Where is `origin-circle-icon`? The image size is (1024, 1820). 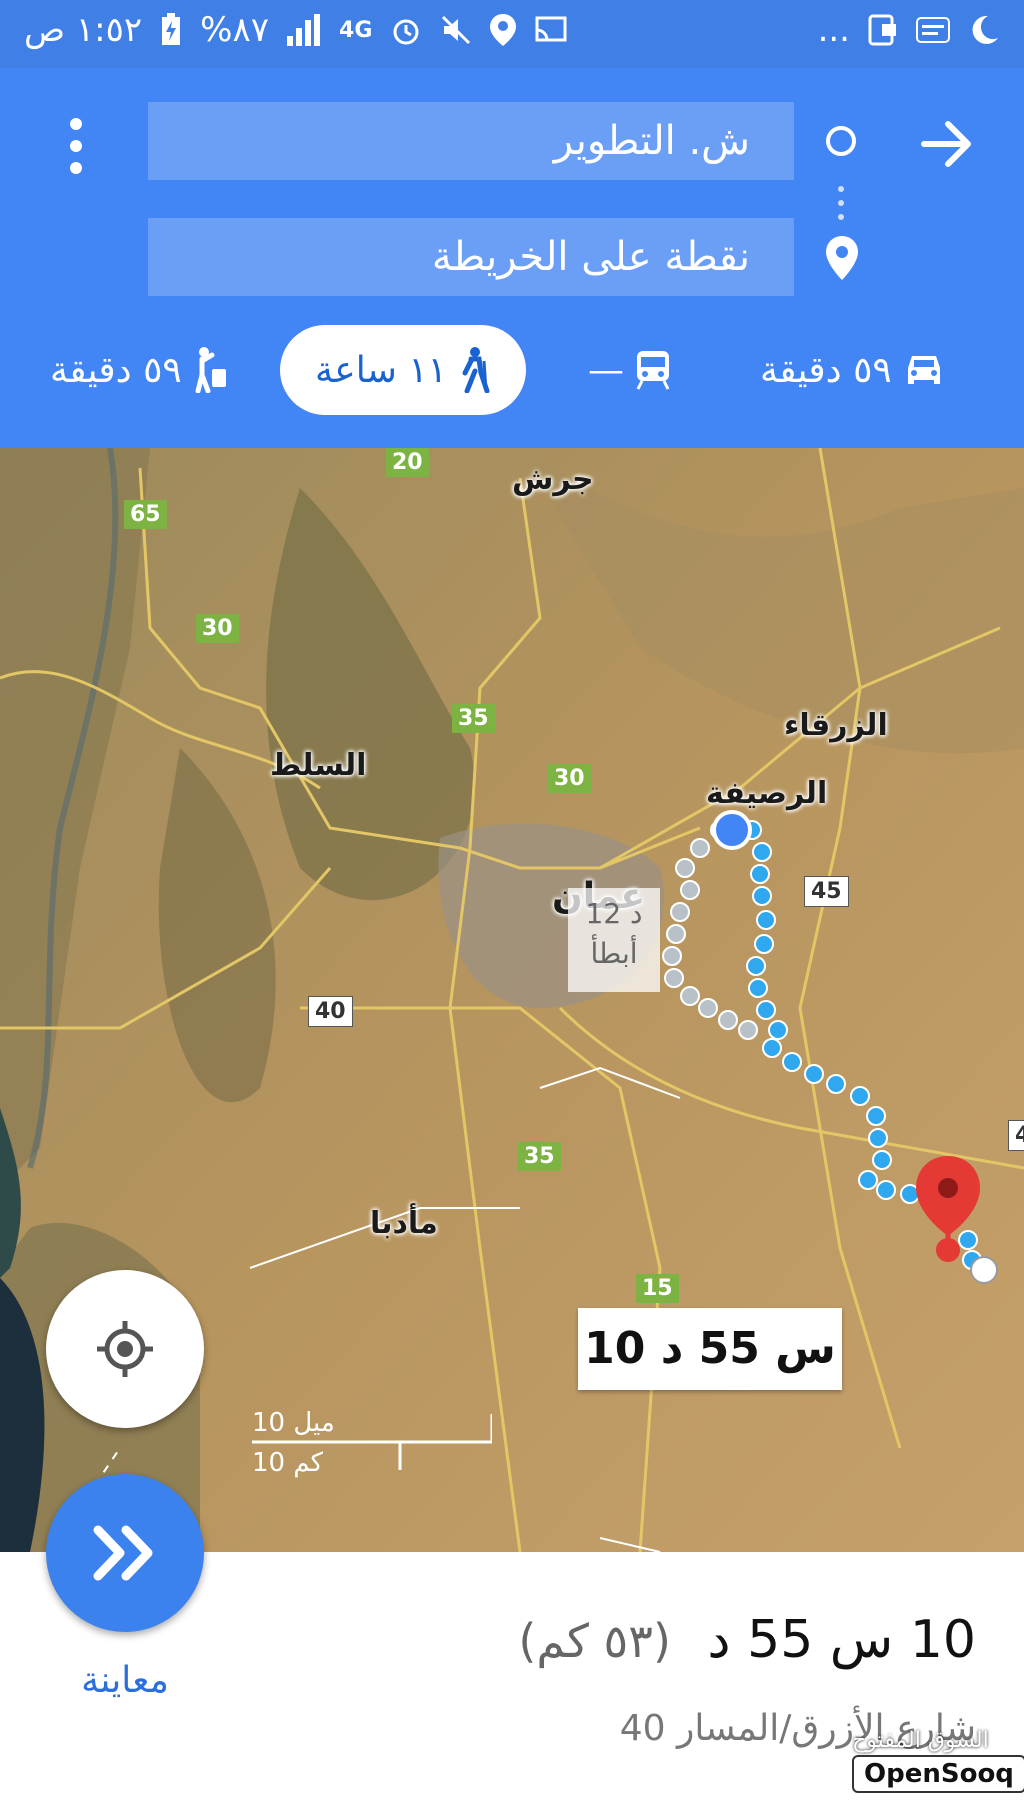
origin-circle-icon is located at coordinates (841, 141).